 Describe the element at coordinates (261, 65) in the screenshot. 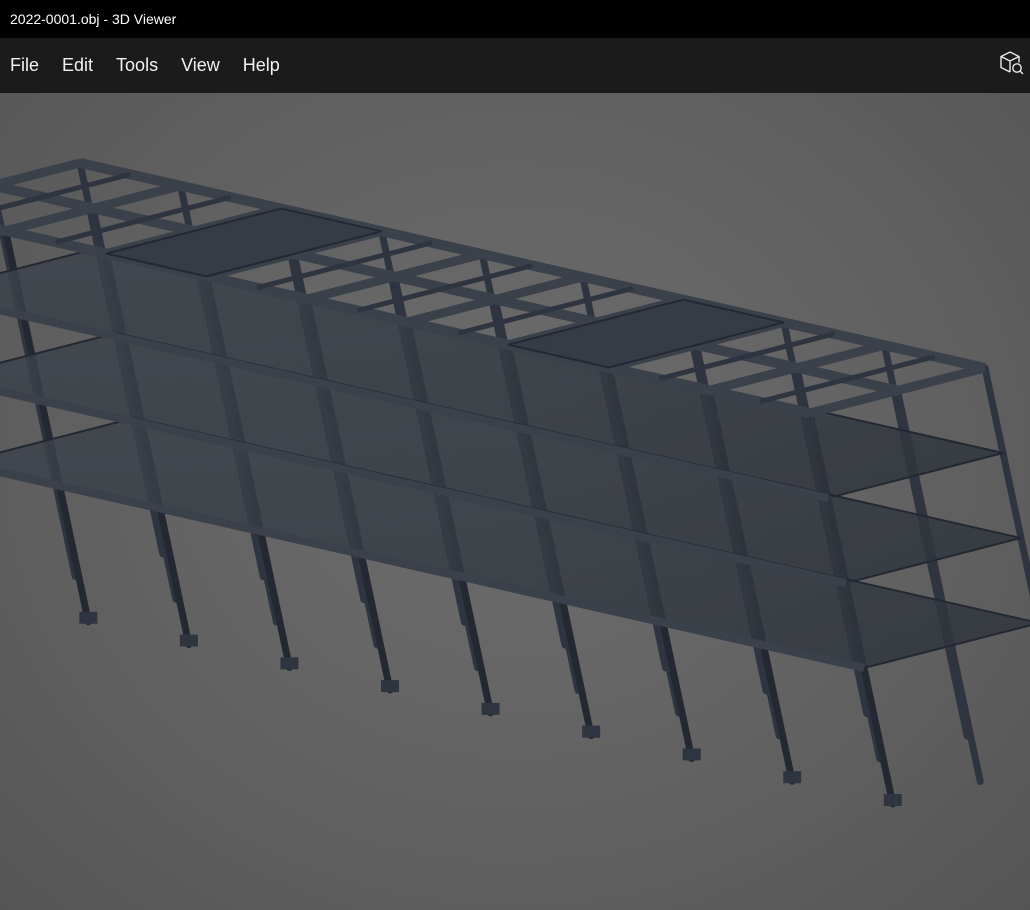

I see `menu-help: Help` at that location.